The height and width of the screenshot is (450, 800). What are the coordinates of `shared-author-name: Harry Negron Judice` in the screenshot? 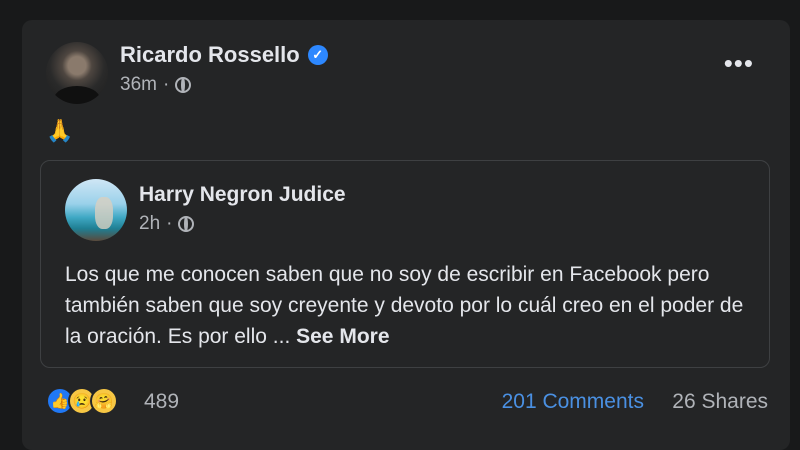 It's located at (242, 195).